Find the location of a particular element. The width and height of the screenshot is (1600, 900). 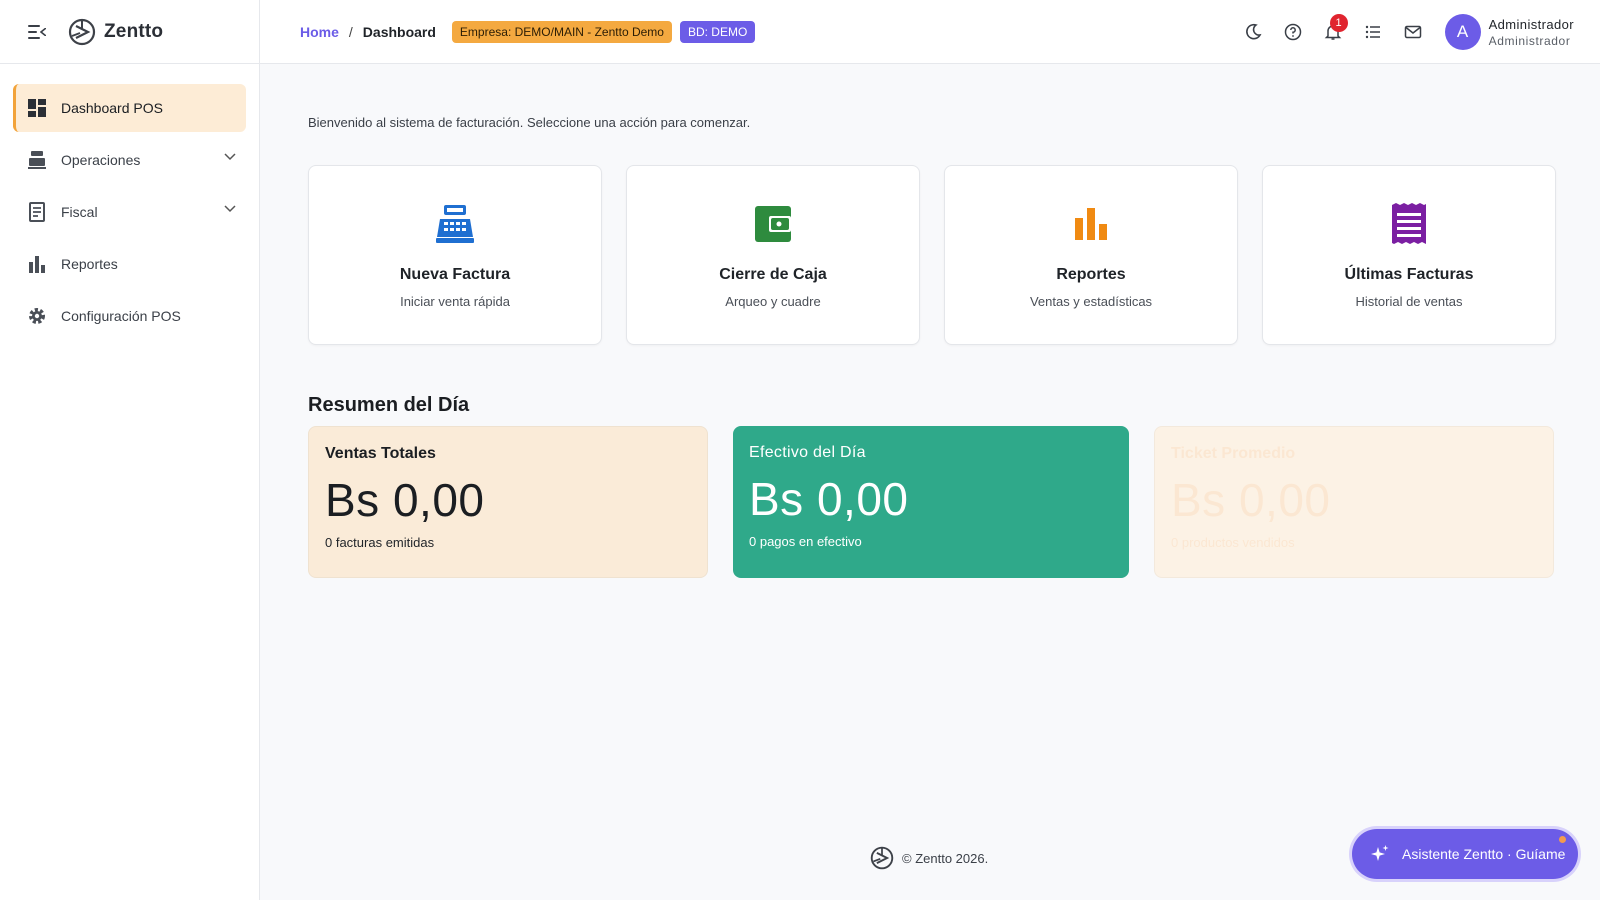

card-subtitle: Ventas y estadísticas is located at coordinates (1091, 301).